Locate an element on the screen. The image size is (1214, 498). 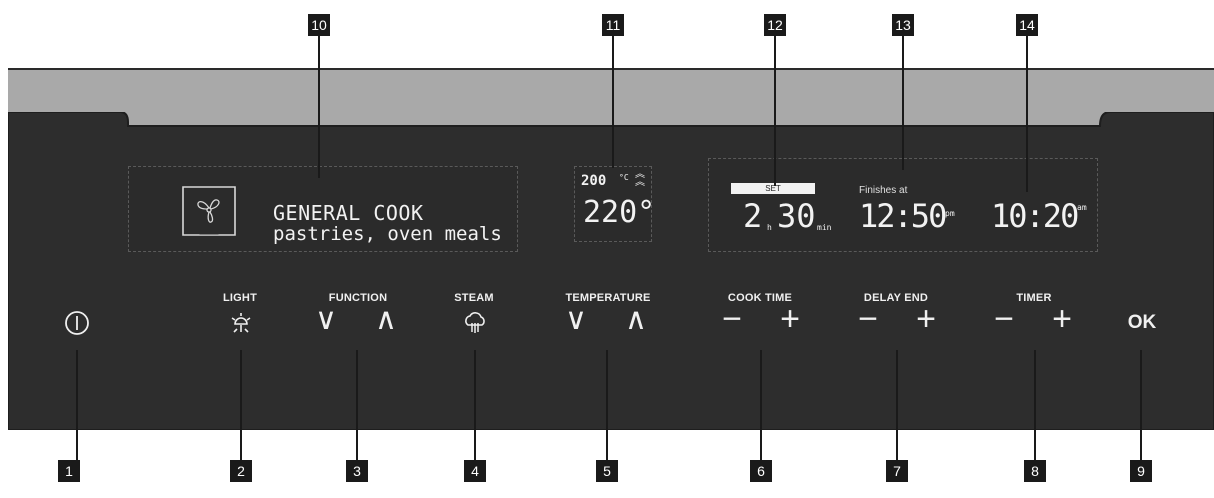
cook-hours-unit: h is located at coordinates (769, 227).